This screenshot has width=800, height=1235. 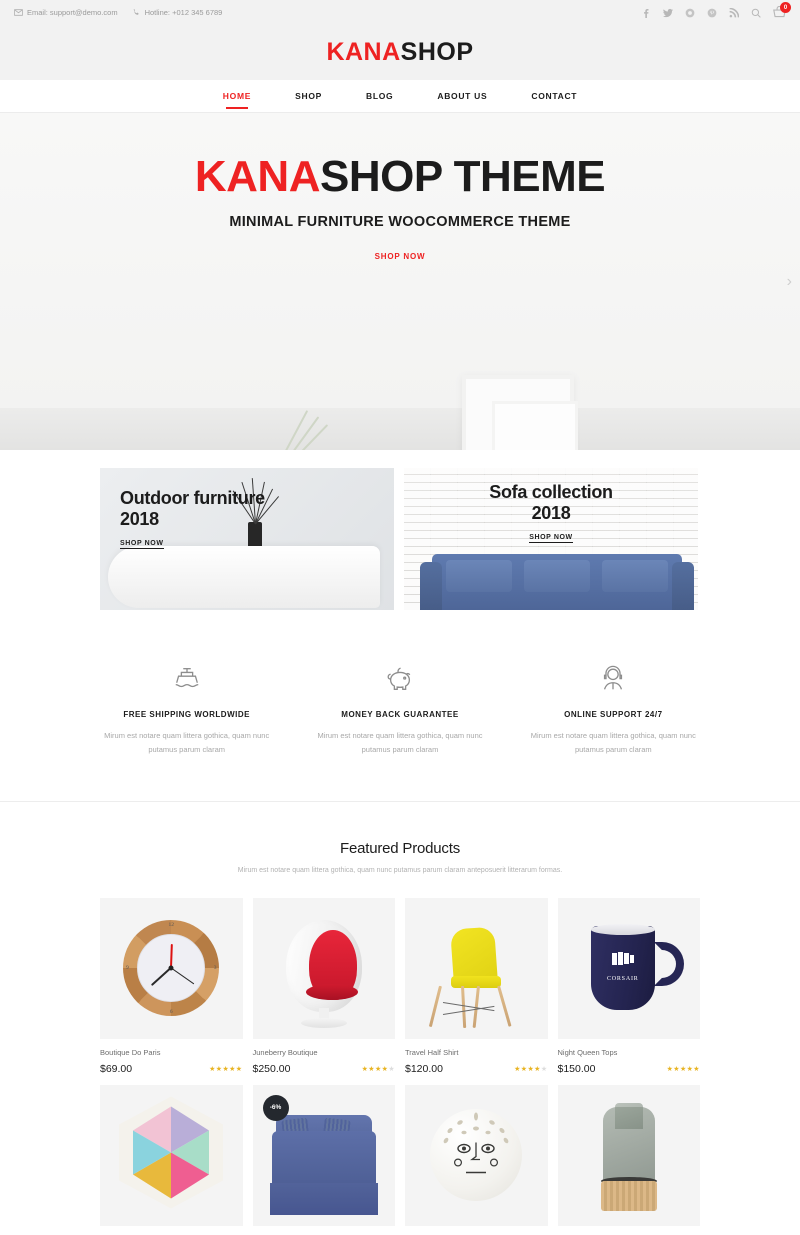 I want to click on product-card: 12 6 9 3 Boutique Do Paris $69.00 ★★★★★, so click(x=171, y=986).